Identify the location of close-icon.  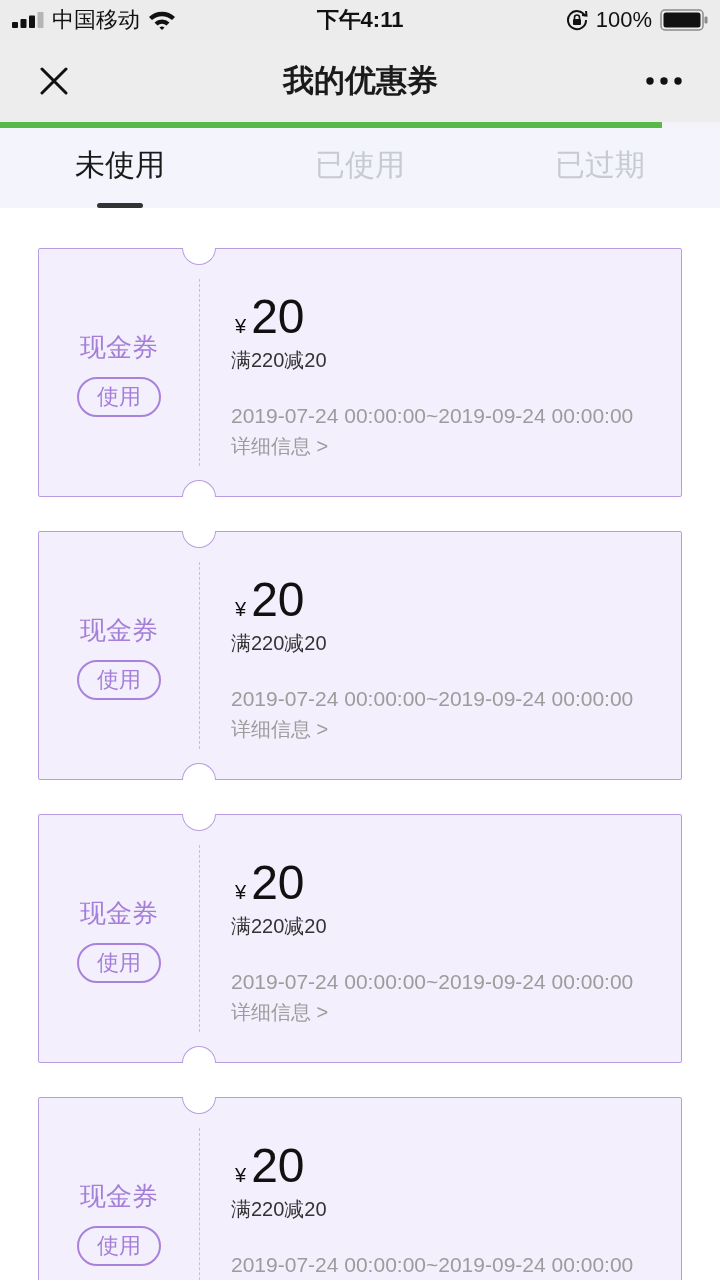
(54, 81).